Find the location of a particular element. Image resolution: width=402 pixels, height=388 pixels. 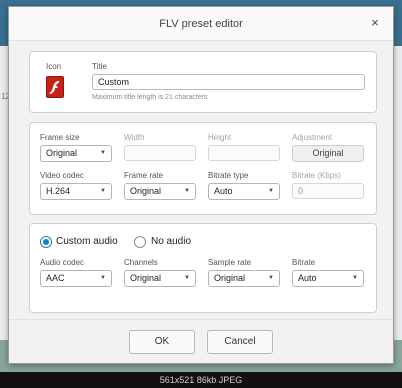

image-info-bar: 561x521 86kb JPEG is located at coordinates (201, 380).